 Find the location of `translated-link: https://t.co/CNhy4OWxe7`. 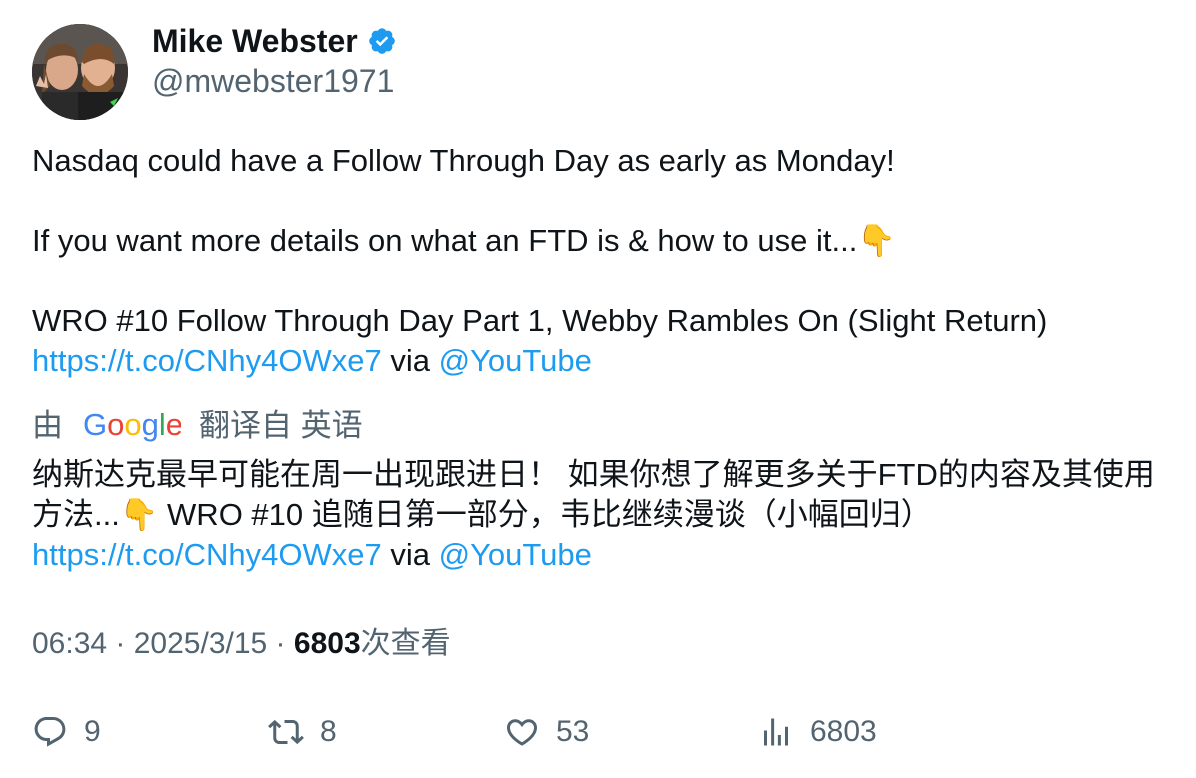

translated-link: https://t.co/CNhy4OWxe7 is located at coordinates (207, 554).